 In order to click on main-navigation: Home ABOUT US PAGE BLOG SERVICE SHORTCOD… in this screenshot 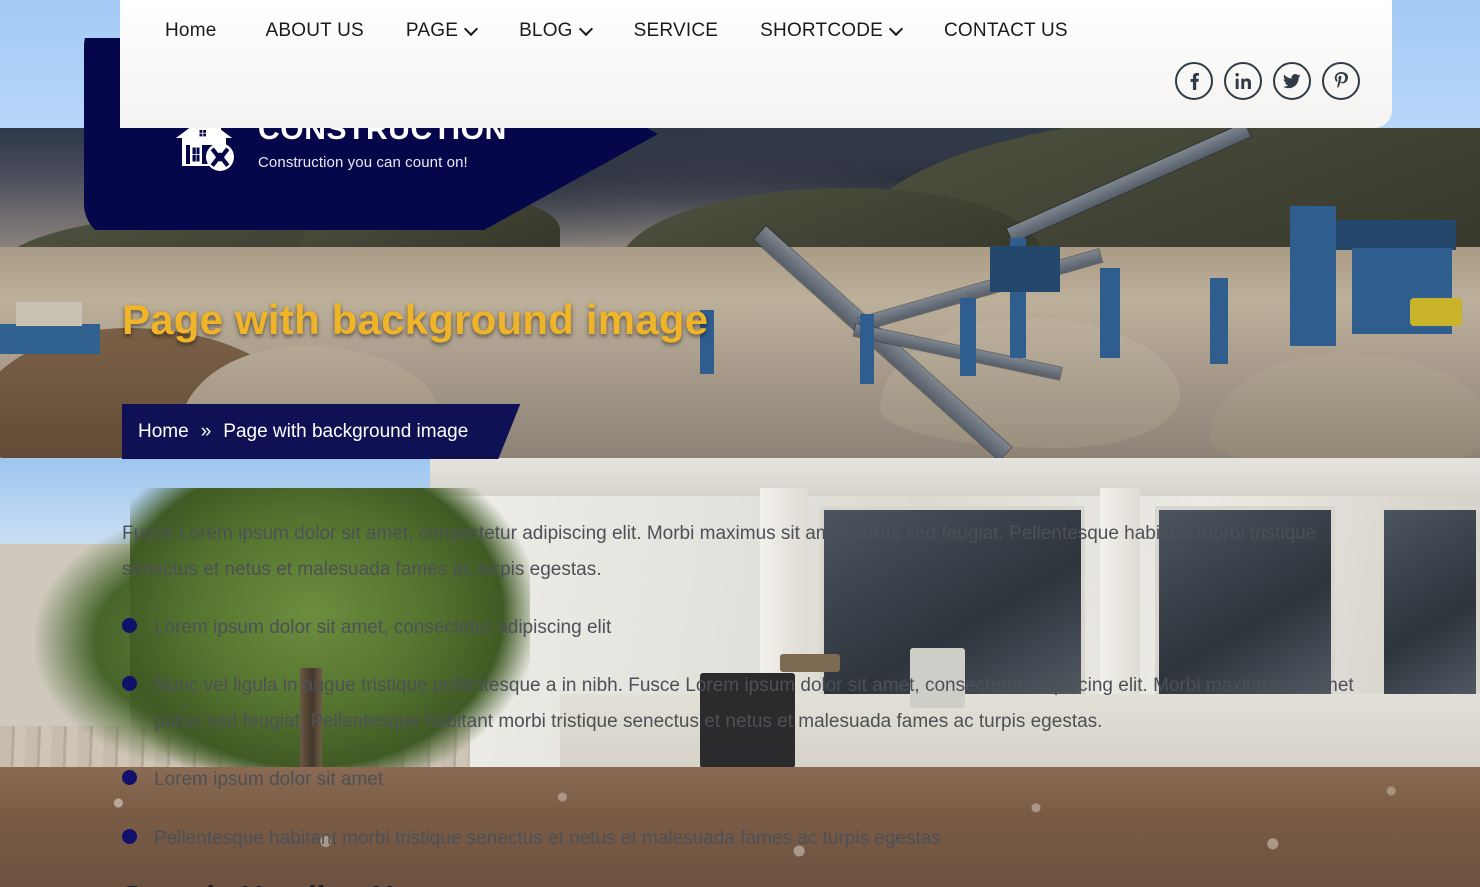, I will do `click(756, 31)`.